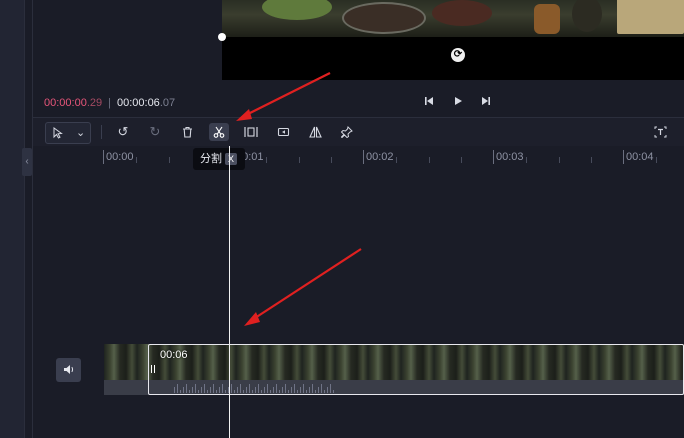 The height and width of the screenshot is (438, 684). I want to click on annotation-arrows, so click(299, 199).